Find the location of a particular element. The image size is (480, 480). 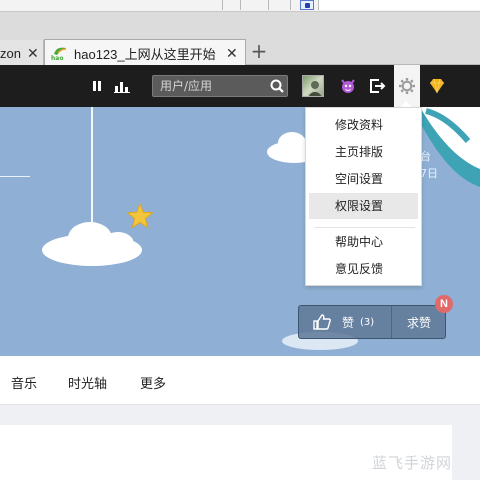

like-button: 赞 (3) is located at coordinates (345, 322).